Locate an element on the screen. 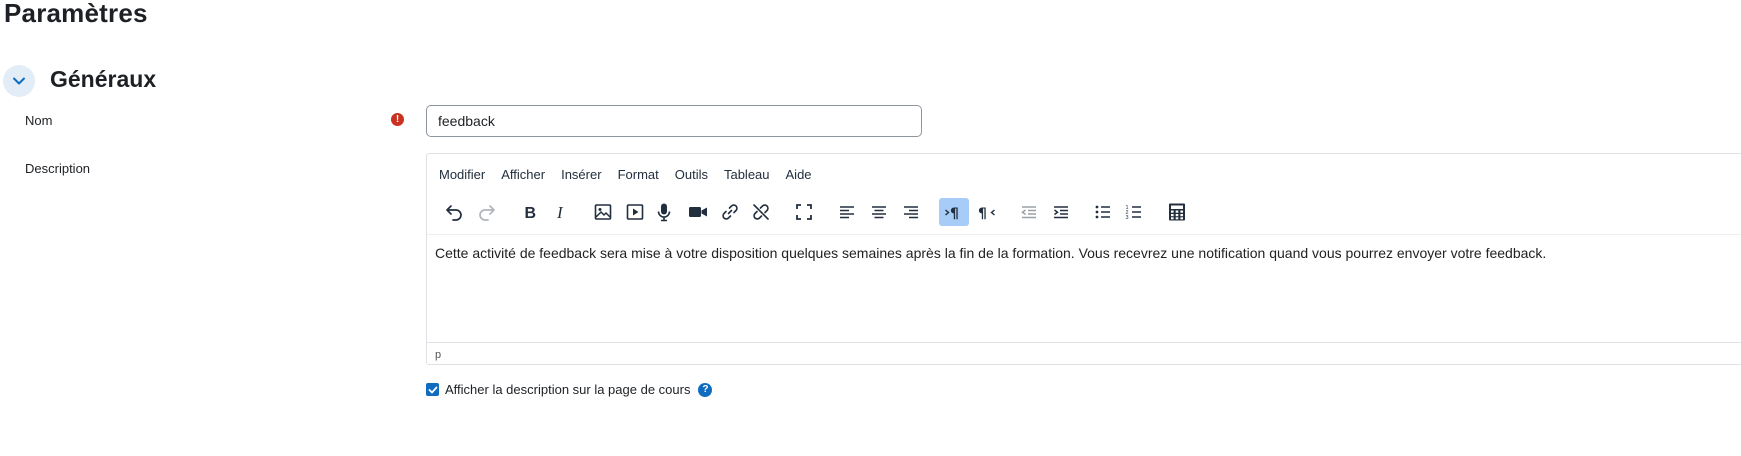 The height and width of the screenshot is (456, 1741). italic-button: I is located at coordinates (561, 212).